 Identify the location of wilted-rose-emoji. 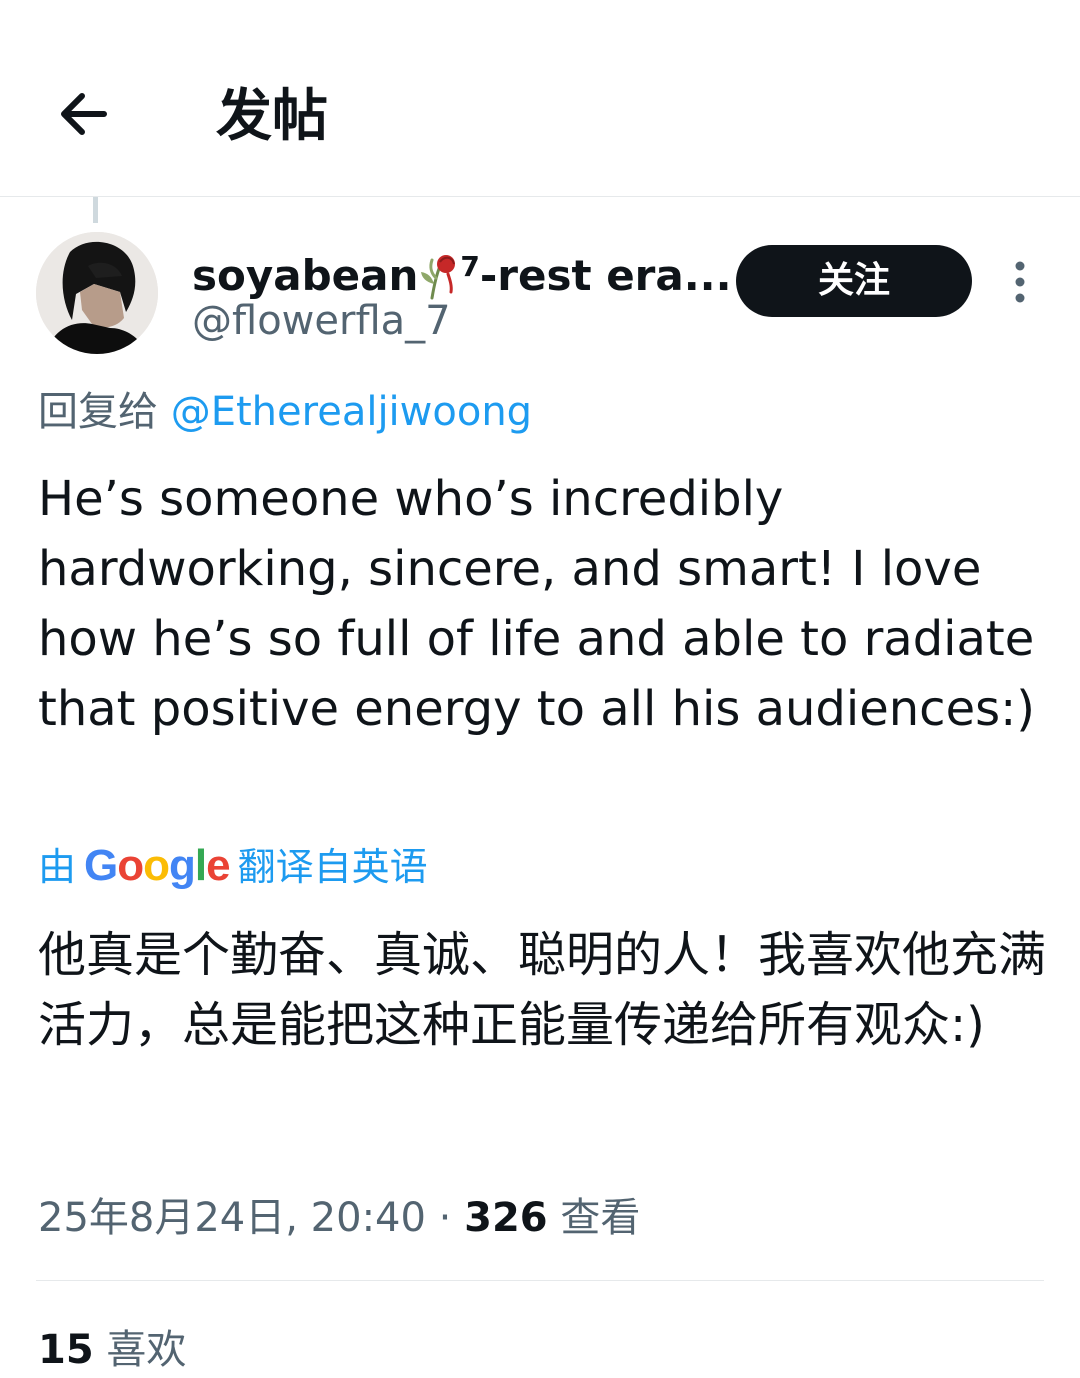
(439, 275).